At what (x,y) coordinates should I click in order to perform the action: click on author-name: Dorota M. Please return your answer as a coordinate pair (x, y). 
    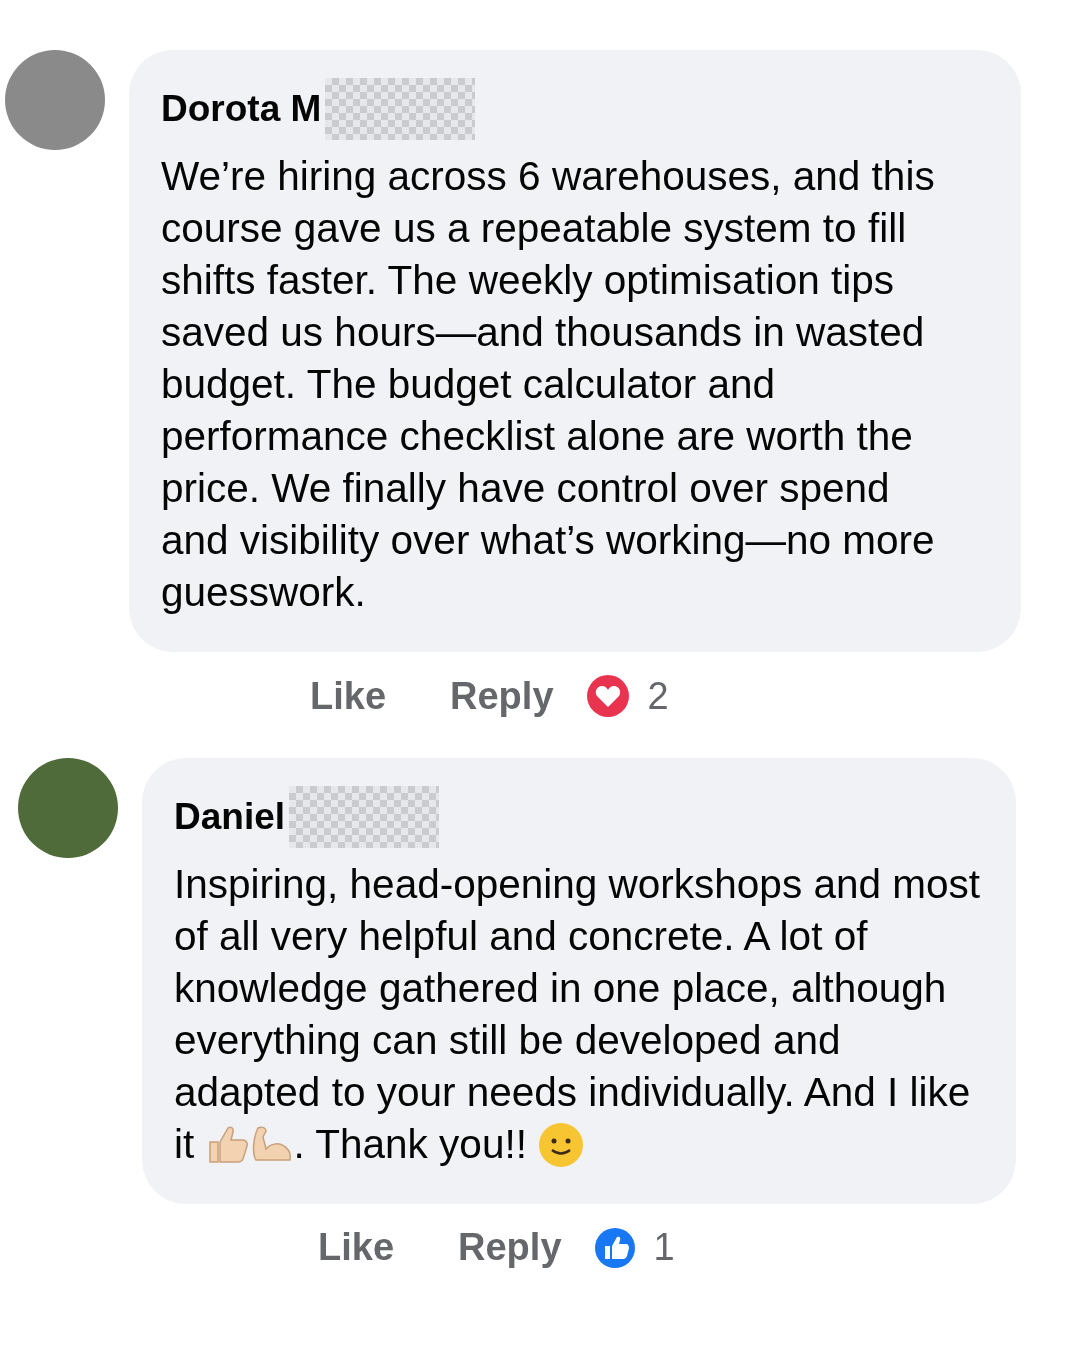
    Looking at the image, I should click on (241, 109).